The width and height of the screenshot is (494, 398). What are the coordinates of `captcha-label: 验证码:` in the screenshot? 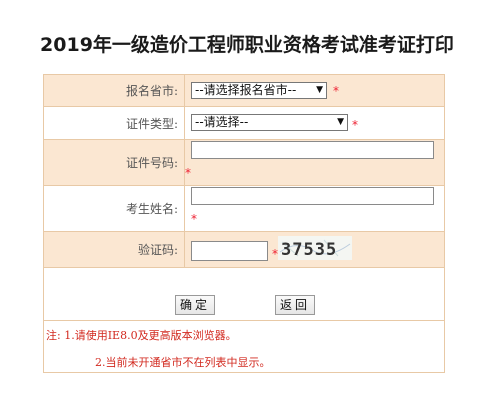 It's located at (114, 249).